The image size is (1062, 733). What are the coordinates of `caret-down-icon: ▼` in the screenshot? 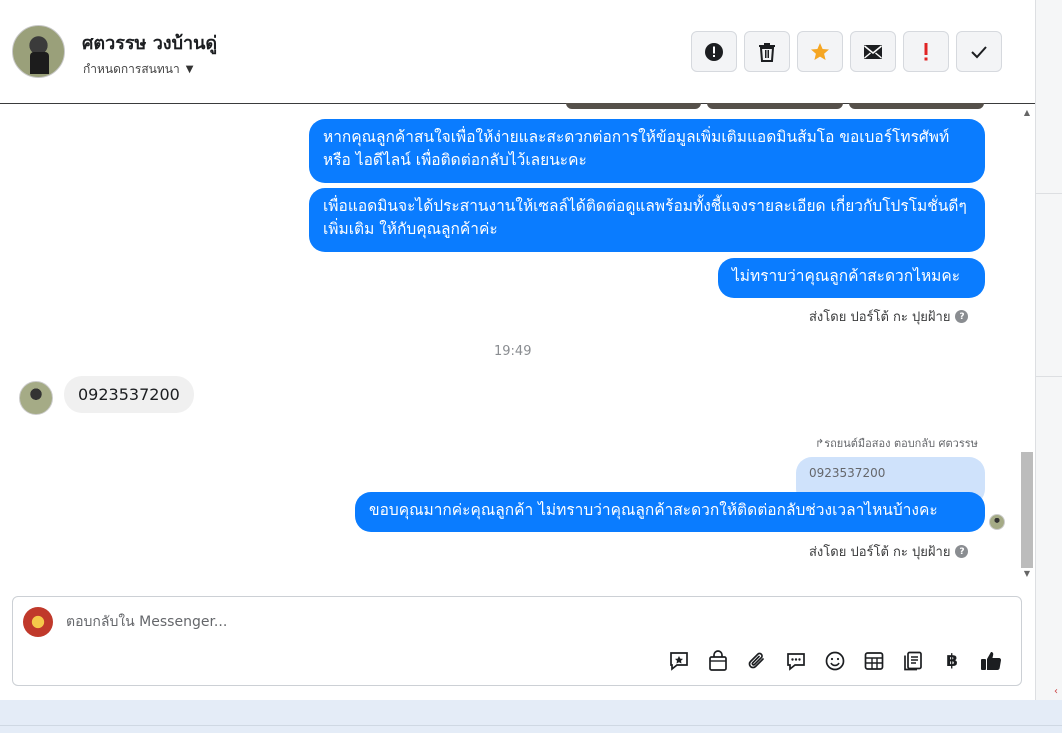 It's located at (189, 69).